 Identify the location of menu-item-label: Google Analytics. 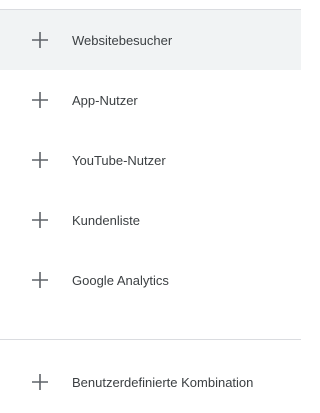
(120, 280).